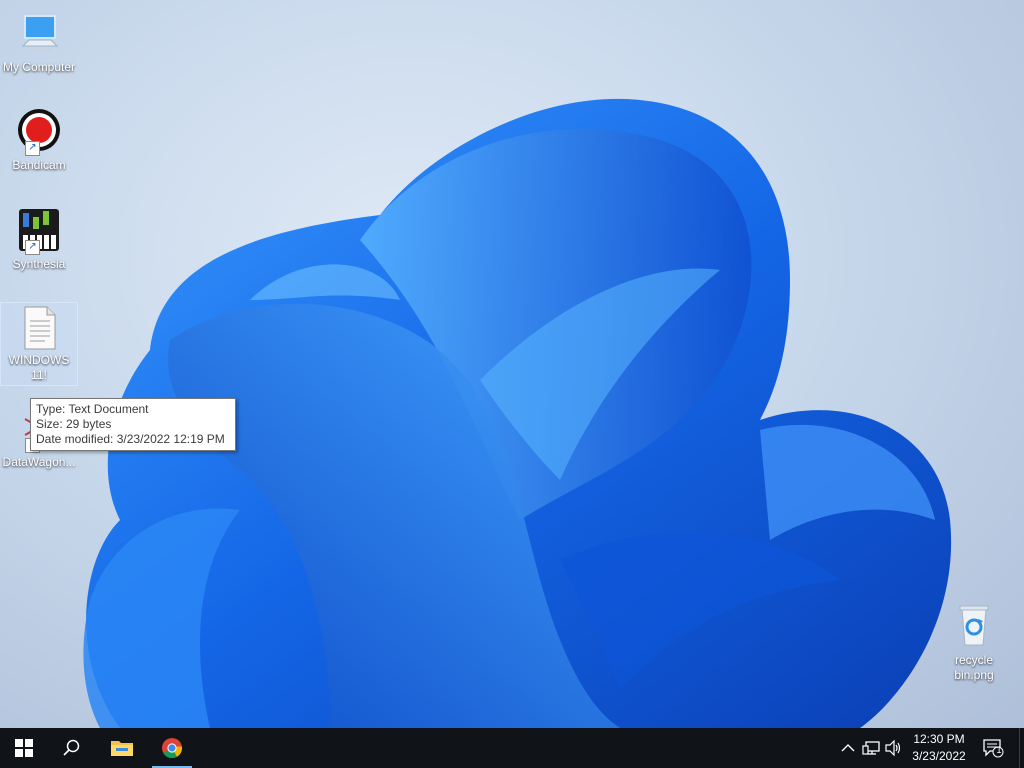 Image resolution: width=1024 pixels, height=768 pixels. I want to click on text-document-icon, so click(39, 327).